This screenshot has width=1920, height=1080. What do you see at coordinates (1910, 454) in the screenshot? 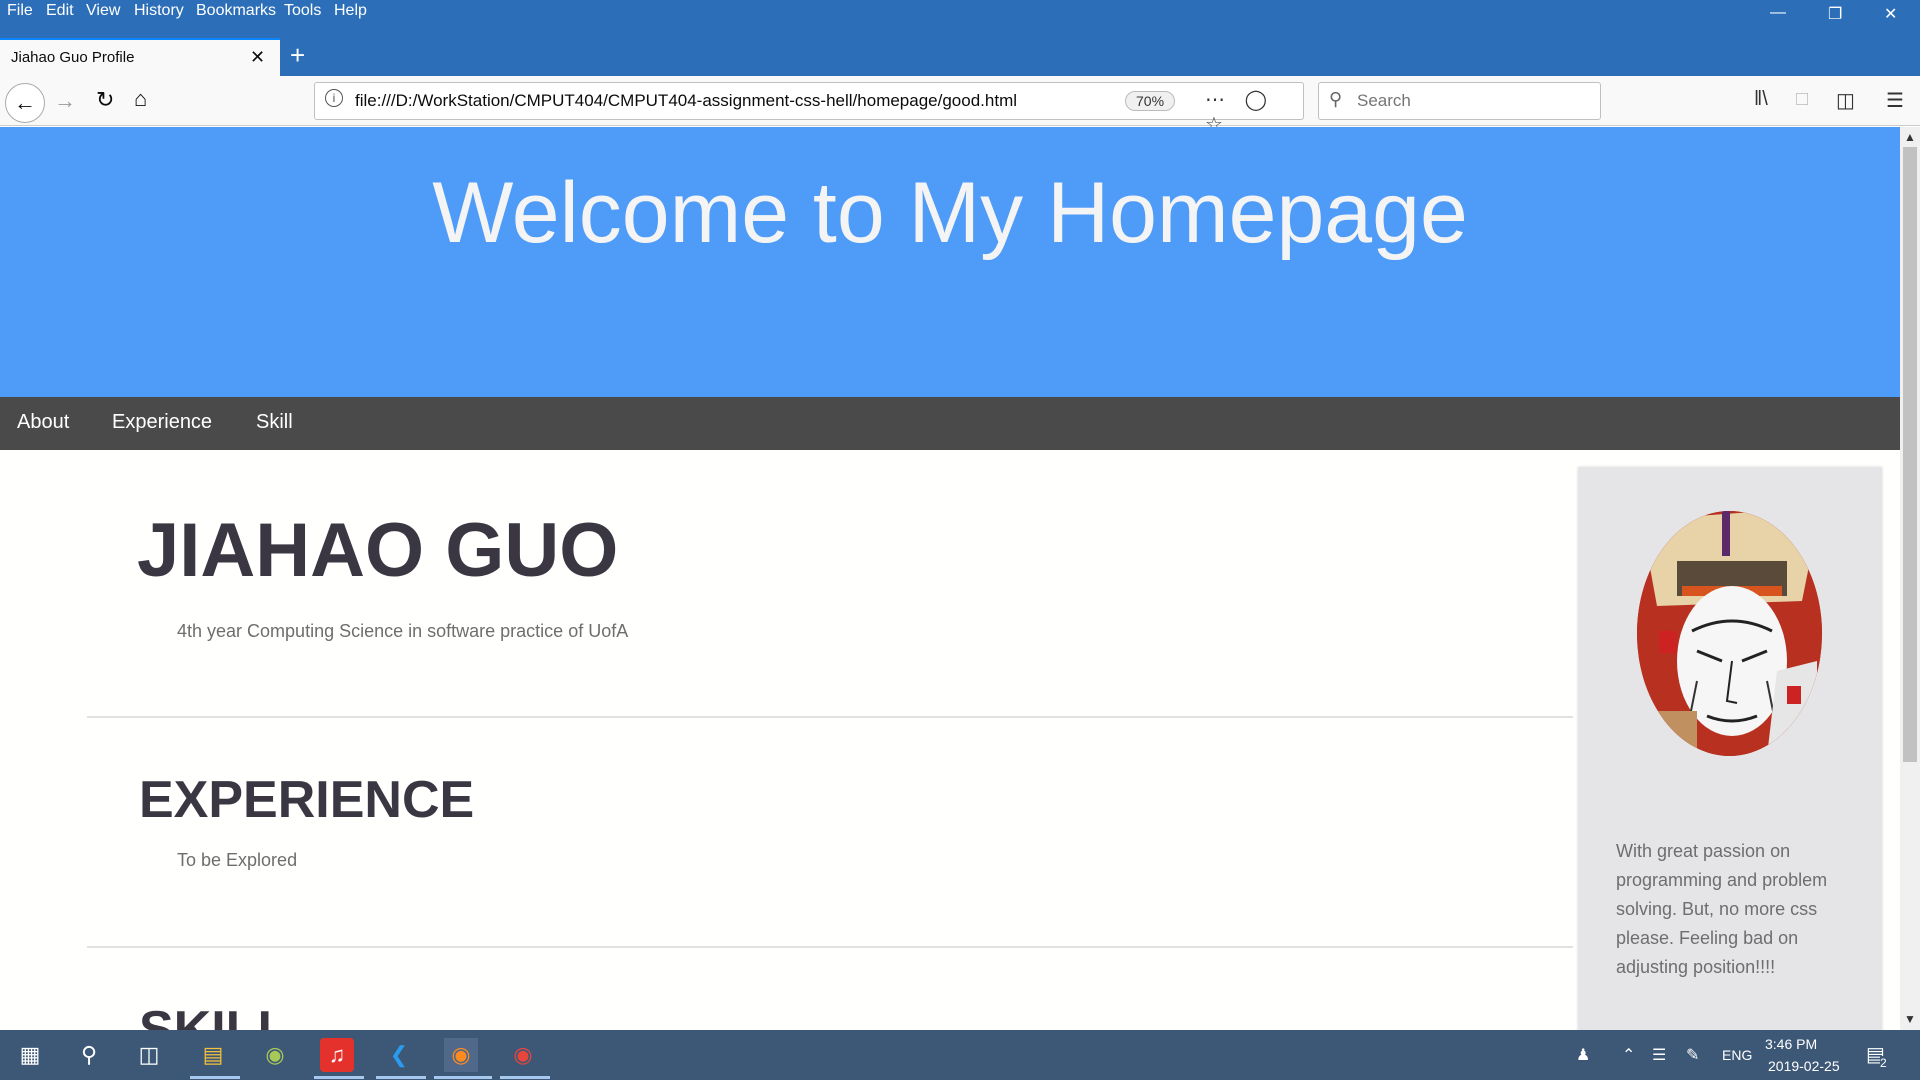
I see `scrollbar-thumb` at bounding box center [1910, 454].